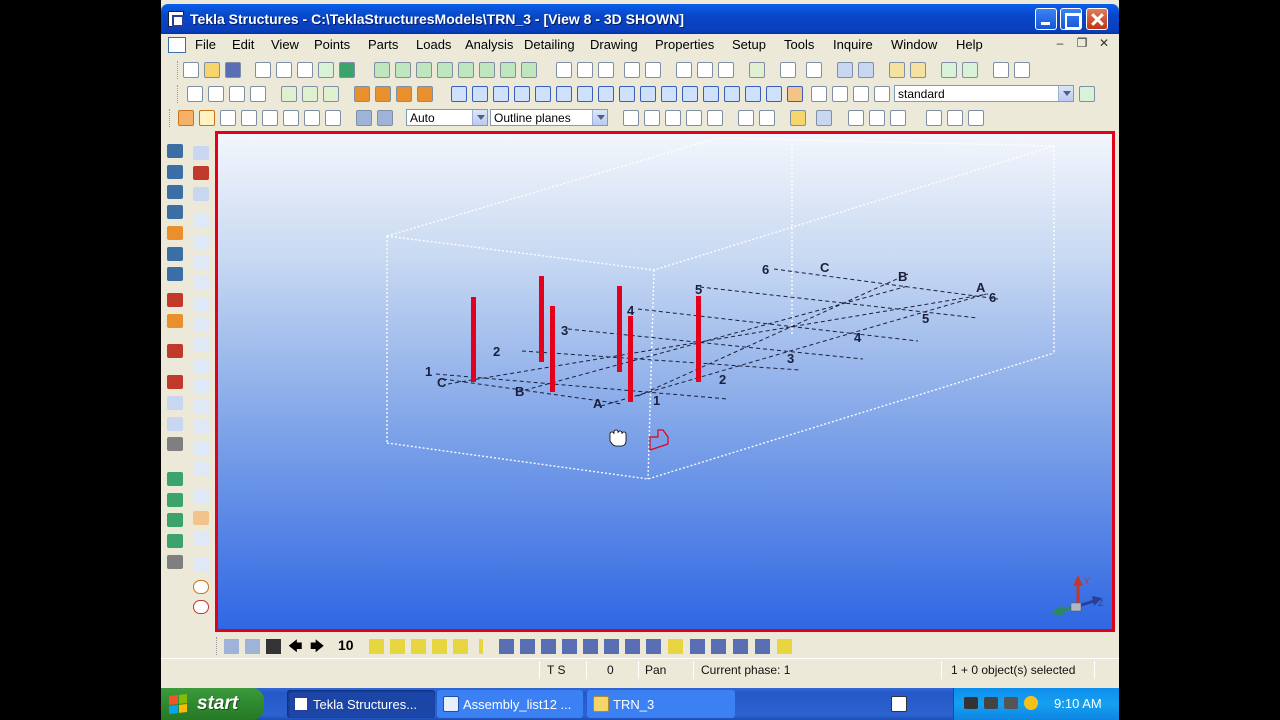 The height and width of the screenshot is (720, 1280). What do you see at coordinates (934, 118) in the screenshot?
I see `pointer-icon` at bounding box center [934, 118].